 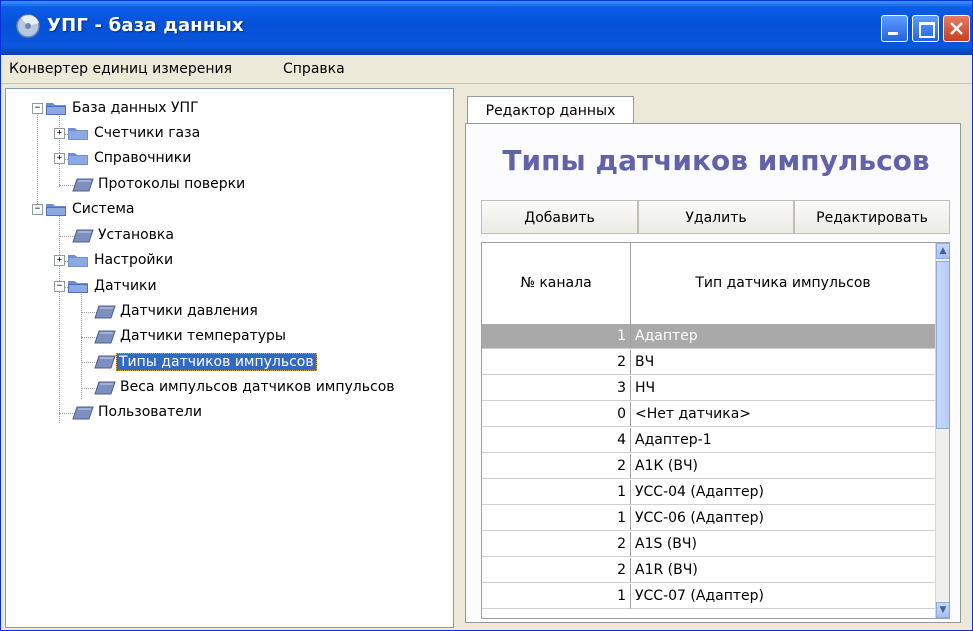 What do you see at coordinates (226, 261) in the screenshot?
I see `tree-item-settings: + Настройки` at bounding box center [226, 261].